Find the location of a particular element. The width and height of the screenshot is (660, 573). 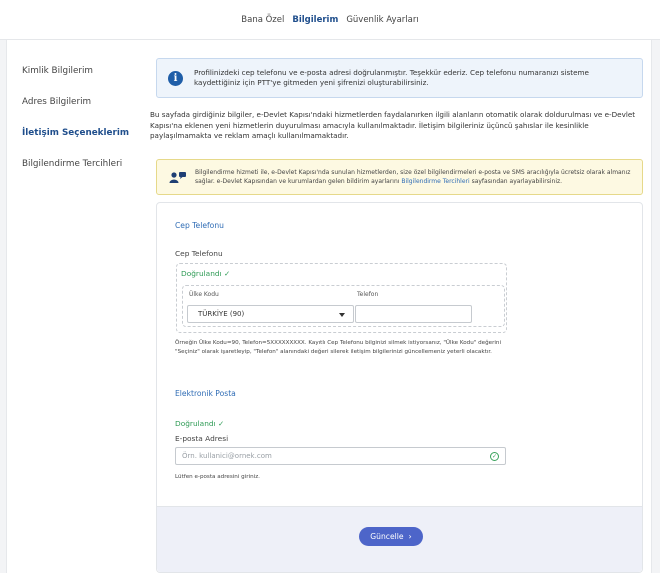

top-navigation-bar: Bana Özel Bilgilerim Güvenlik Ayarları is located at coordinates (330, 20).